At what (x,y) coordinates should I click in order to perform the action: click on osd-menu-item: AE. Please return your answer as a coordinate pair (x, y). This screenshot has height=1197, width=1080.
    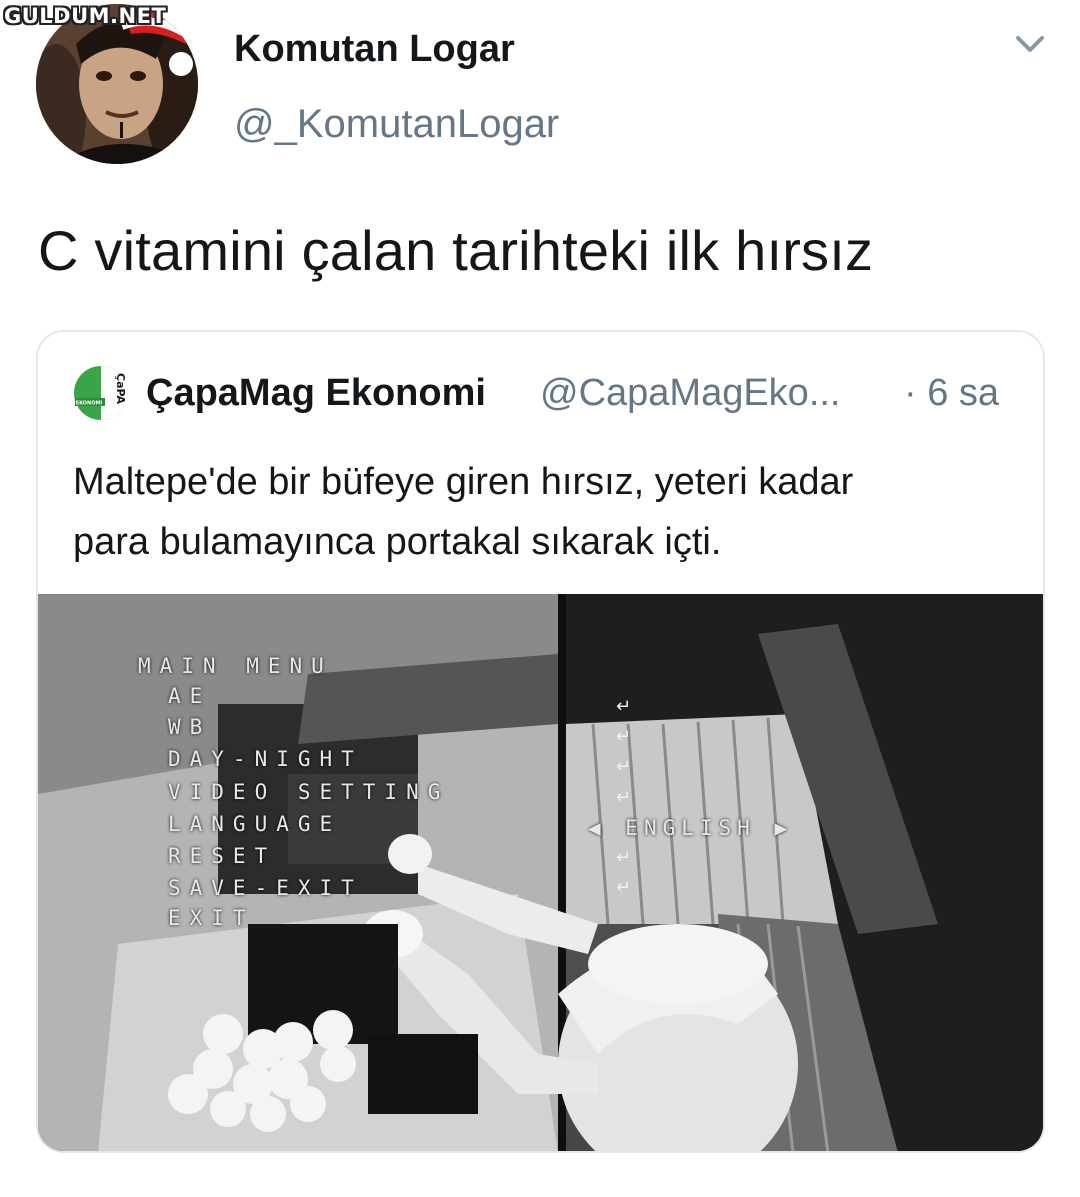
    Looking at the image, I should click on (190, 696).